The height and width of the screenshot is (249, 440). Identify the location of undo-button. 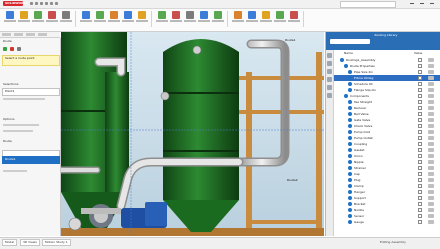
(52, 17).